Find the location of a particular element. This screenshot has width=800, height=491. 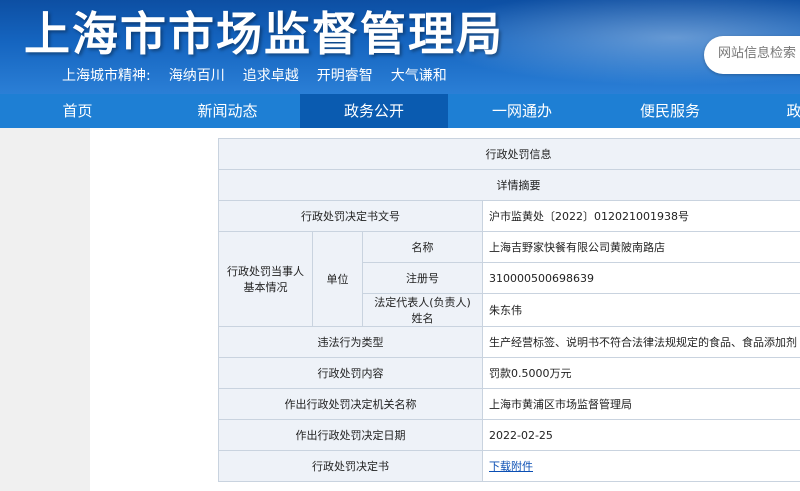

registration-value: 310000500698639 is located at coordinates (641, 278).